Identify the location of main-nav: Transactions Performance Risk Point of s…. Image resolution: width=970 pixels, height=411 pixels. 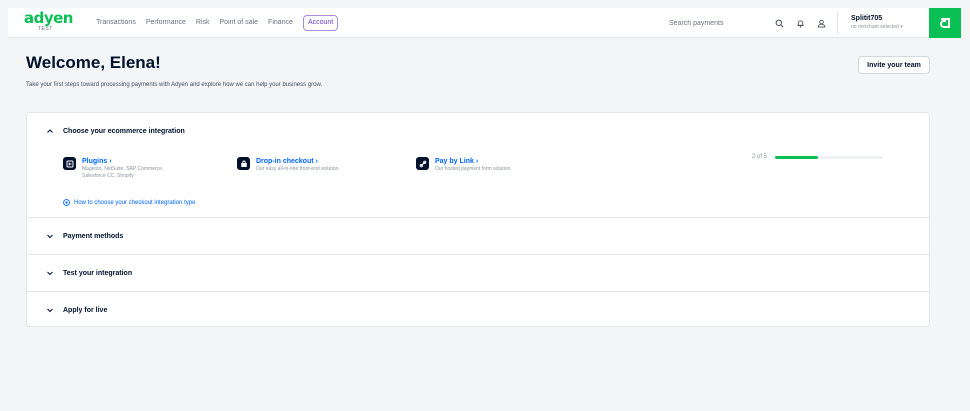
(217, 23).